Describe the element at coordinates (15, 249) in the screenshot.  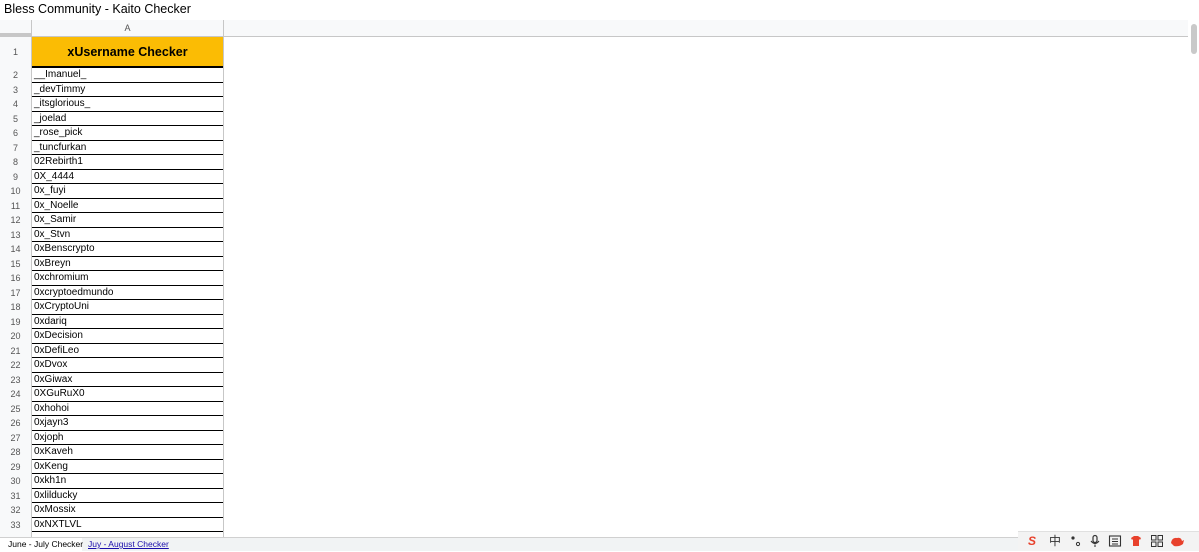
I see `row-number: 14` at that location.